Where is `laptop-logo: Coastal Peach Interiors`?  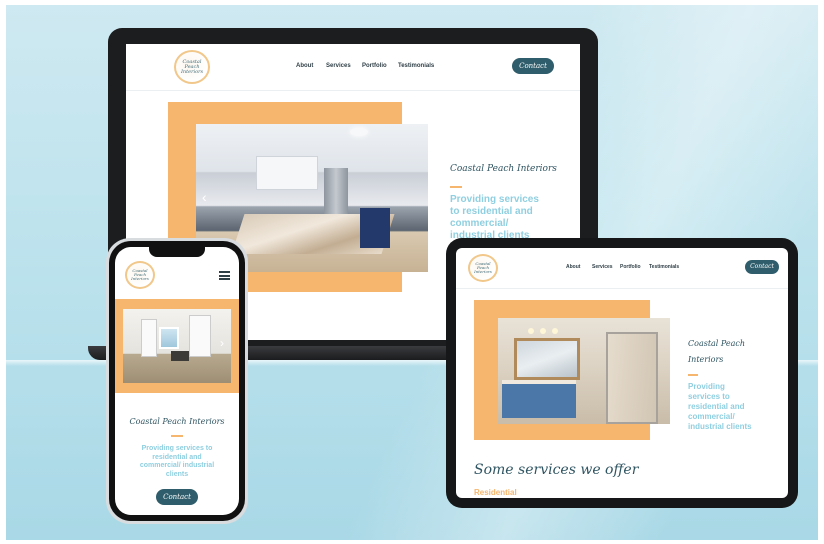 laptop-logo: Coastal Peach Interiors is located at coordinates (192, 67).